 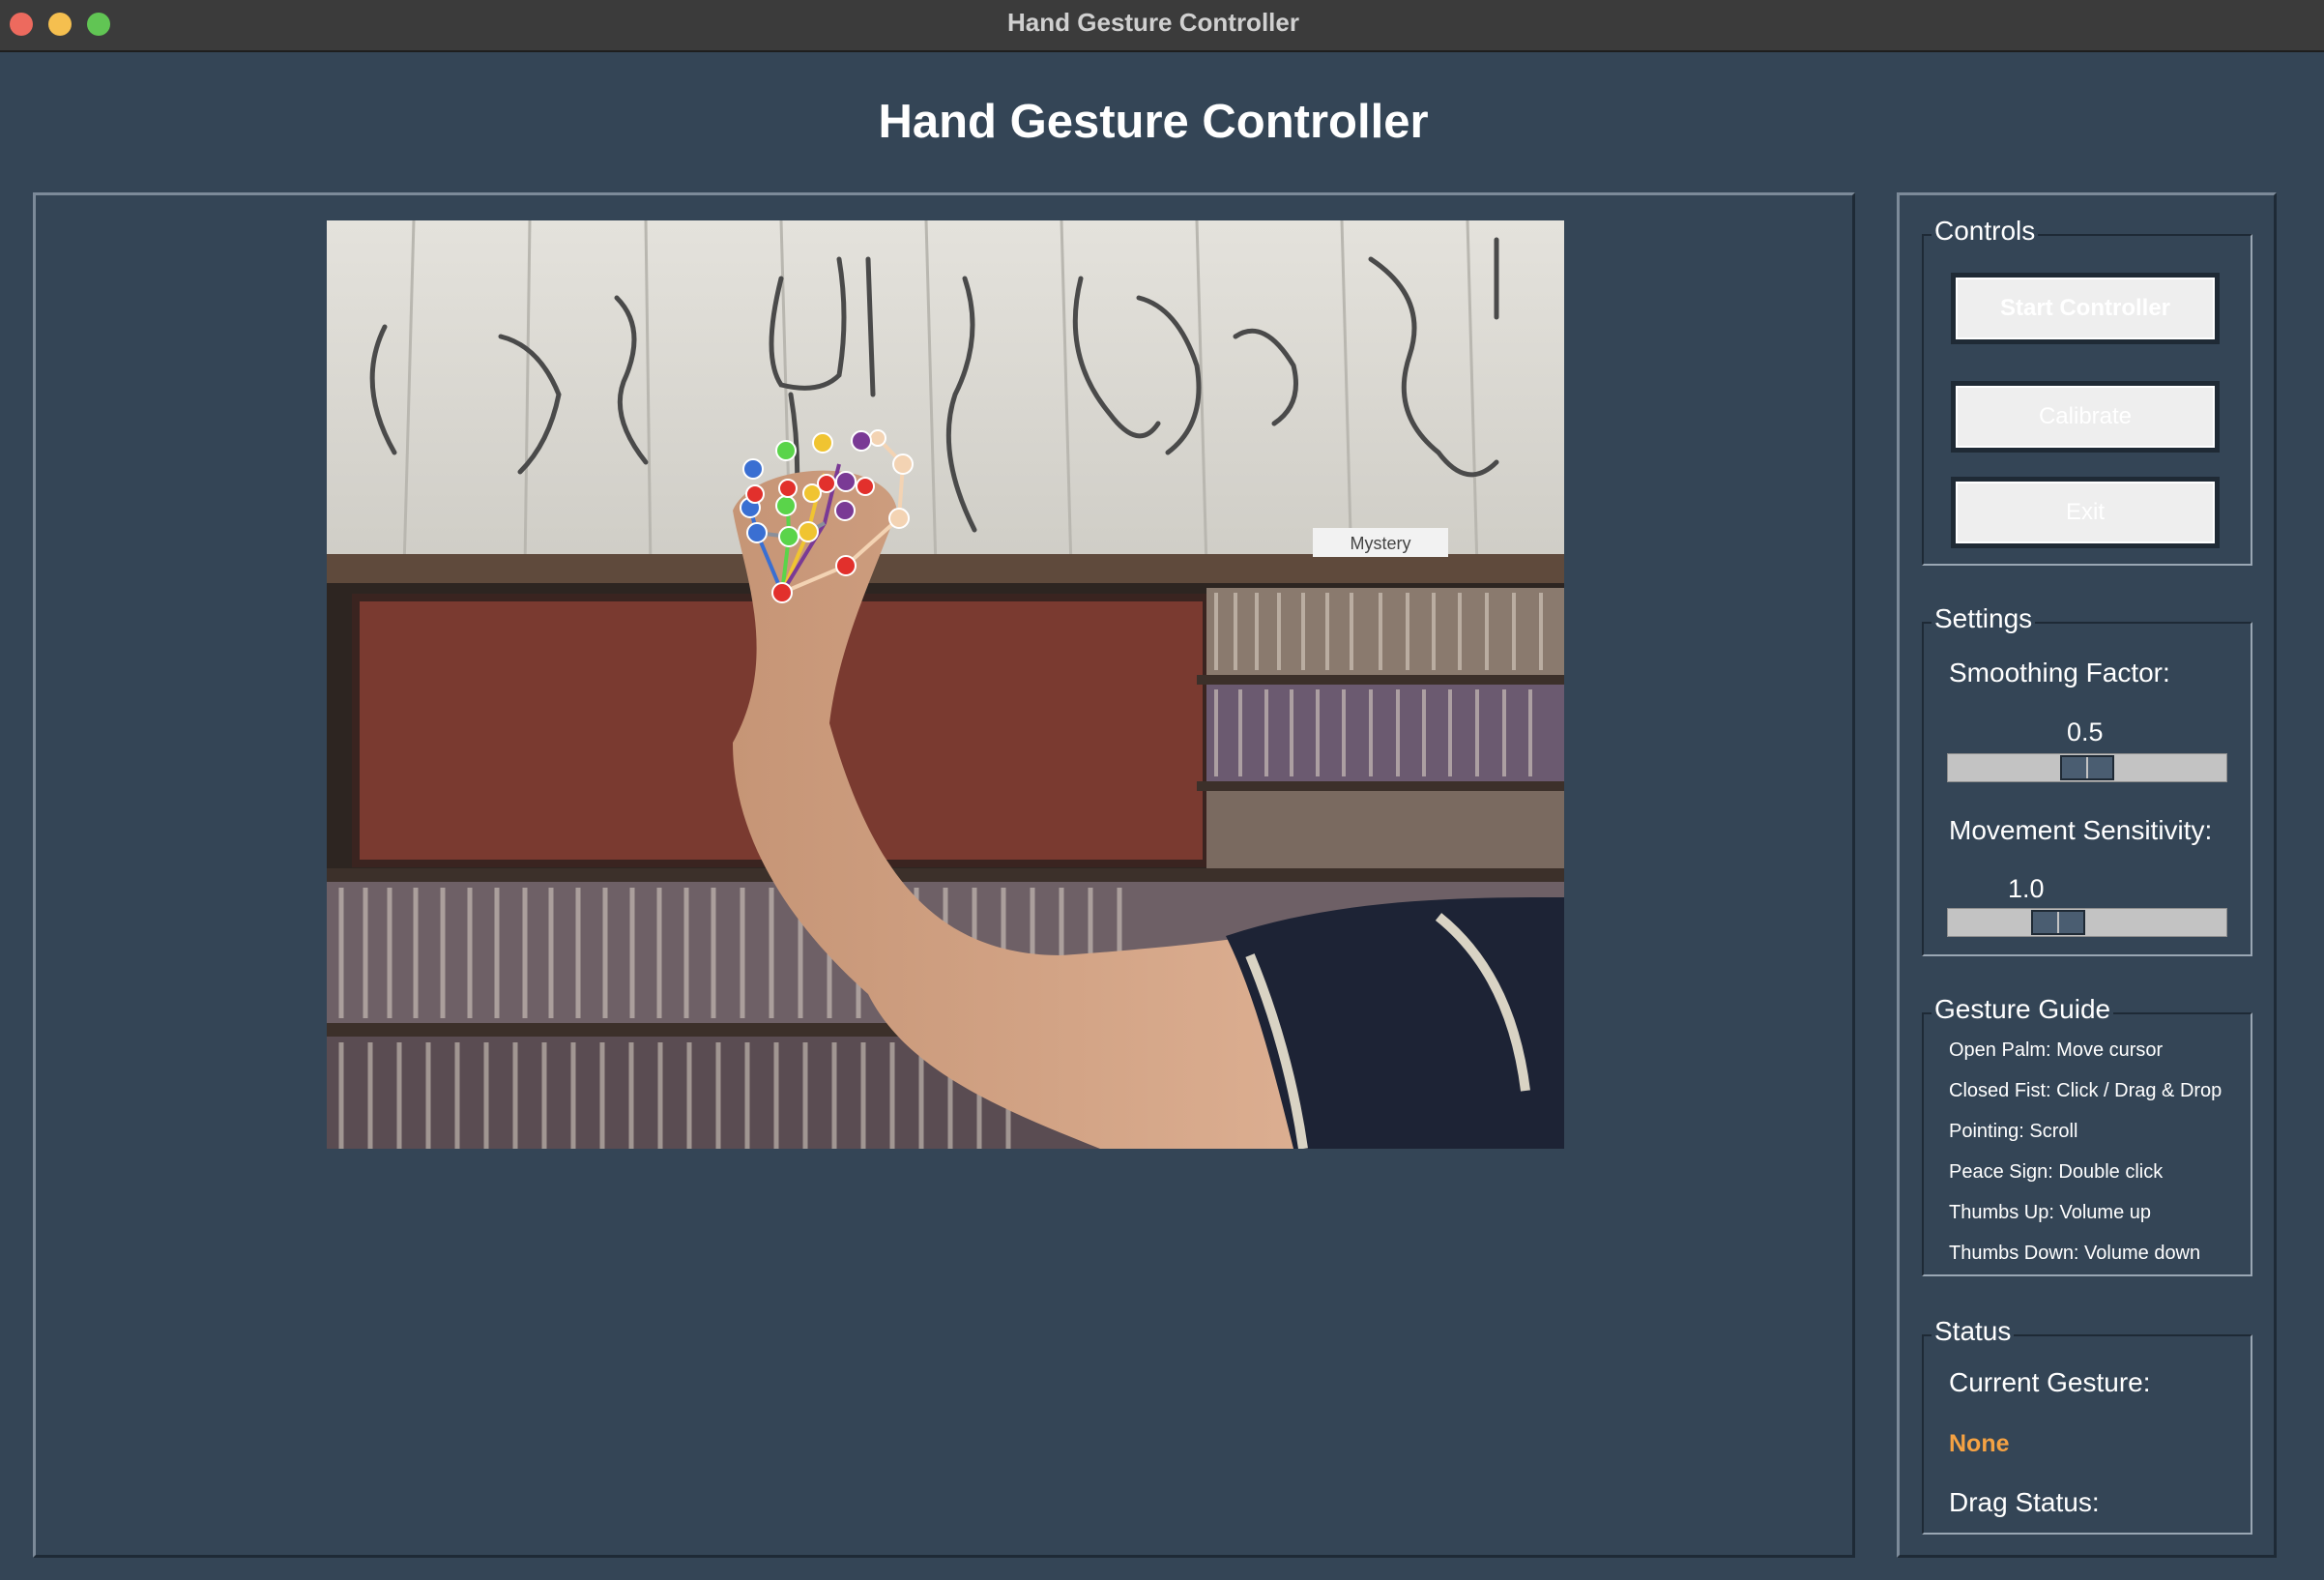 I want to click on window-titlebar: Hand Gesture Controller, so click(x=1162, y=26).